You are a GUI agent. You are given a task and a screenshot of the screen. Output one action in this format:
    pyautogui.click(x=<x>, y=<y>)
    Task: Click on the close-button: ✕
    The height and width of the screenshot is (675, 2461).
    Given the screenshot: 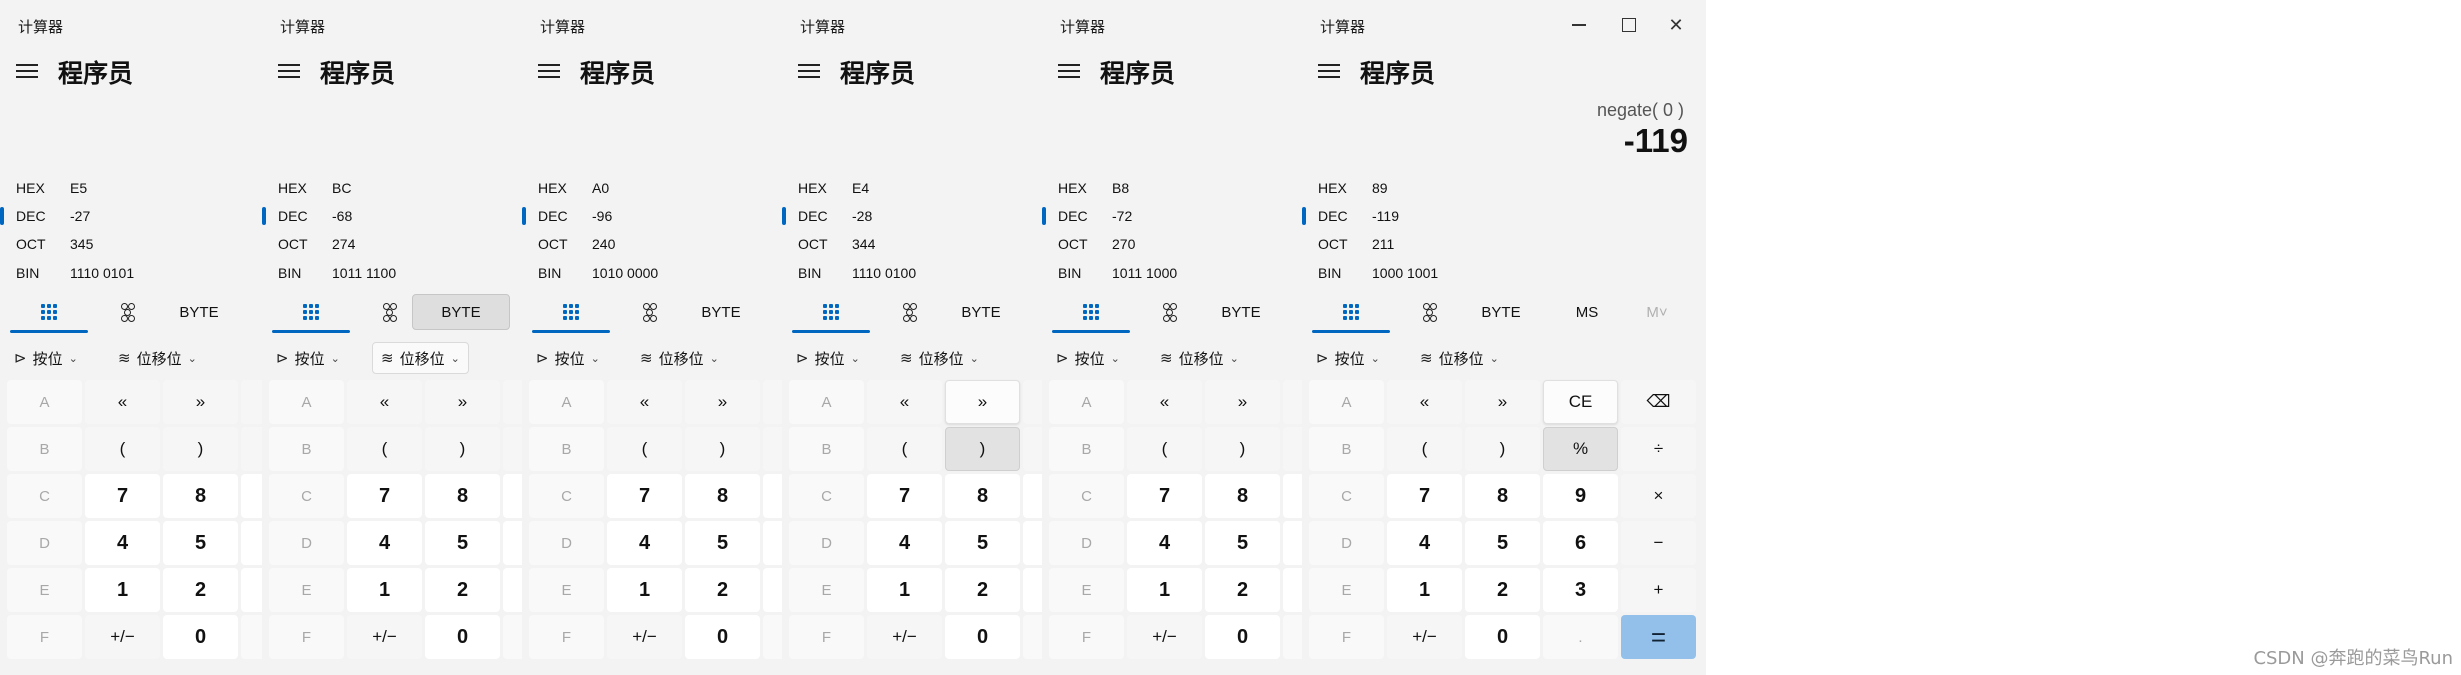 What is the action you would take?
    pyautogui.click(x=1676, y=25)
    